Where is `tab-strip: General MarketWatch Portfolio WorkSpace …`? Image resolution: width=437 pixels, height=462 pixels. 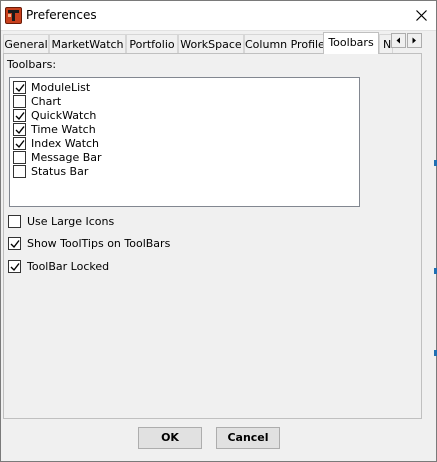
tab-strip: General MarketWatch Portfolio WorkSpace … is located at coordinates (219, 43).